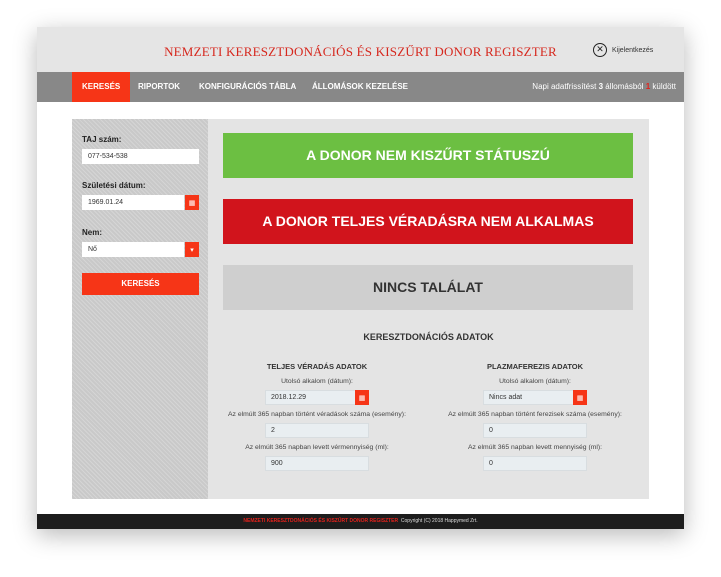 The width and height of the screenshot is (721, 577). What do you see at coordinates (535, 397) in the screenshot?
I see `plasma-last-field: Nincs adat` at bounding box center [535, 397].